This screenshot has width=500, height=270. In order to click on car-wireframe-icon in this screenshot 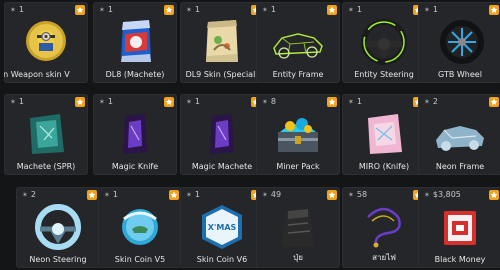, I will do `click(298, 46)`.